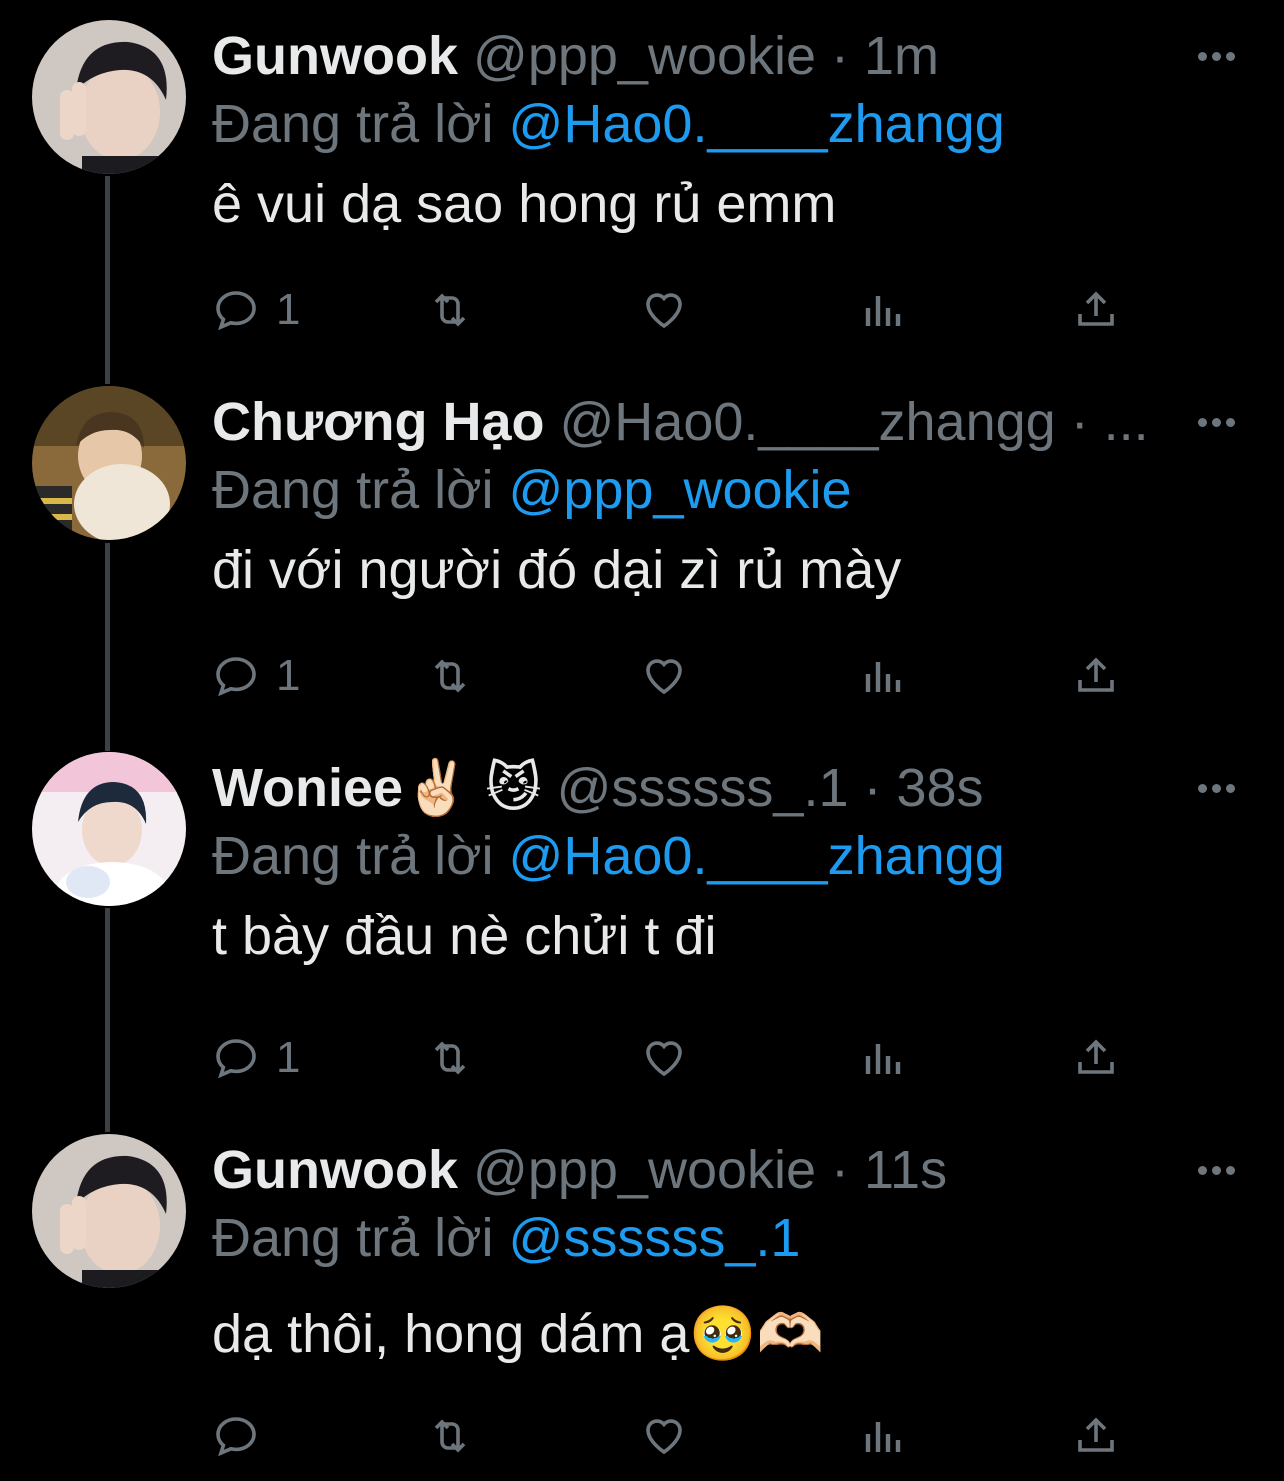 The width and height of the screenshot is (1284, 1481). Describe the element at coordinates (680, 490) in the screenshot. I see `mention-link: @ppp_wookie` at that location.